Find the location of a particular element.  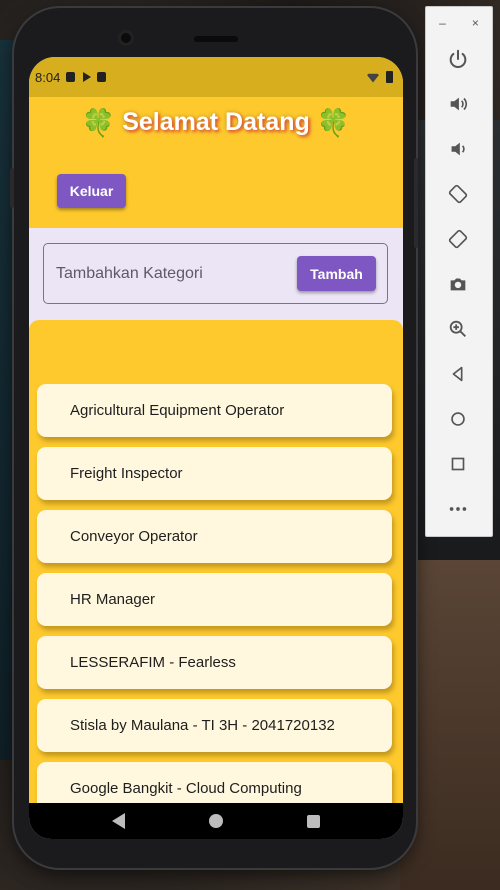

wifi-icon is located at coordinates (373, 78).